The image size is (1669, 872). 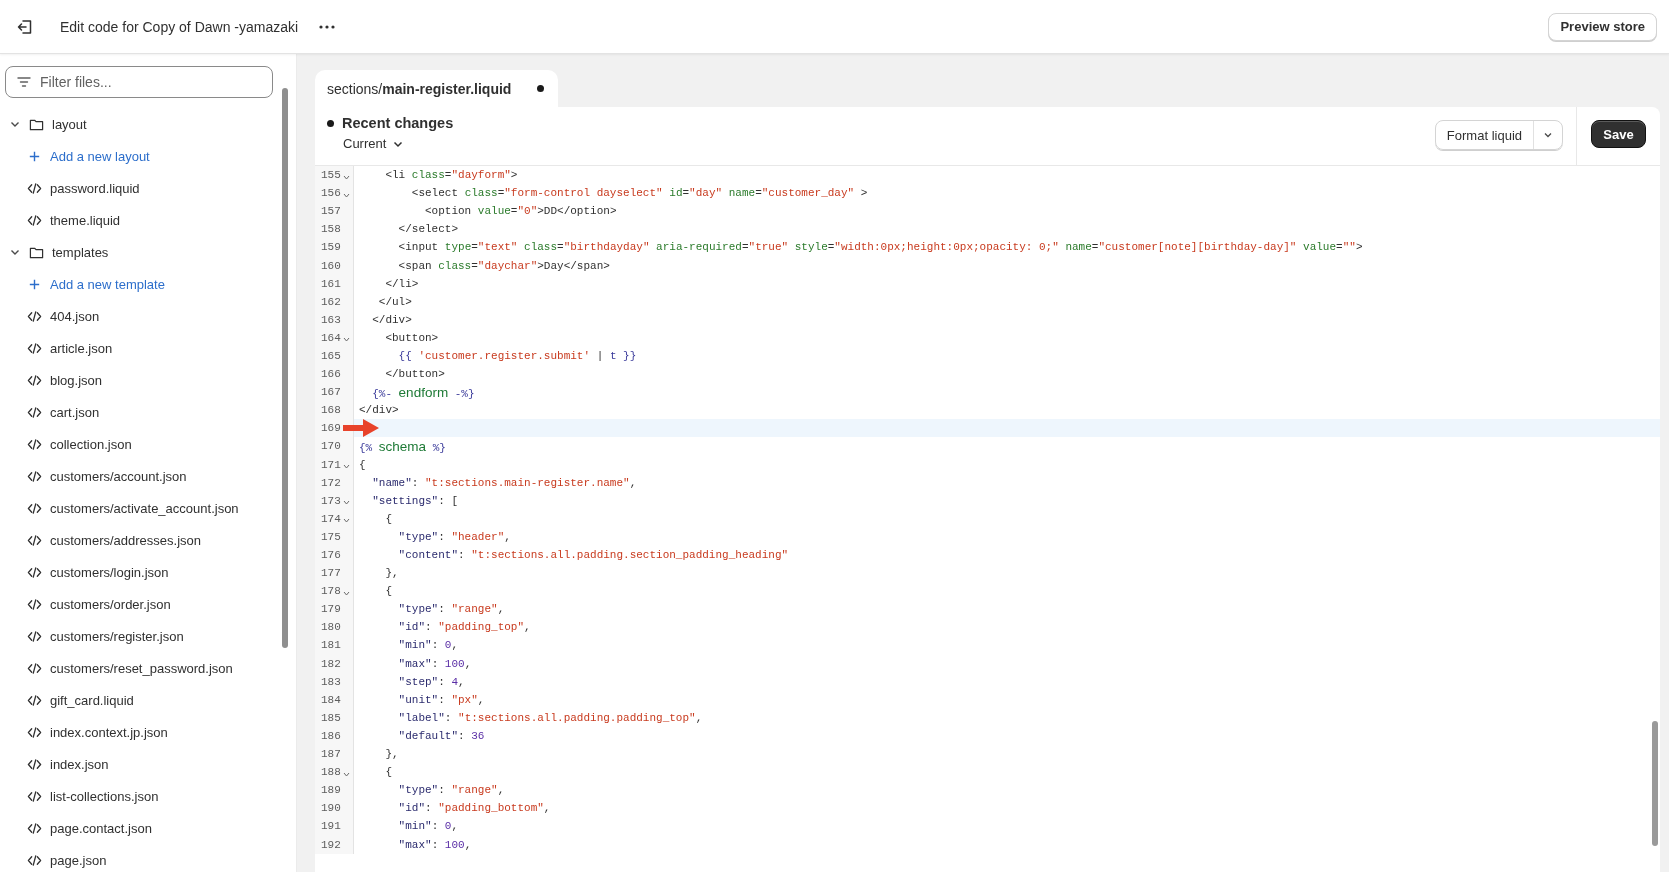 I want to click on file-name: customers/activate_account.json, so click(x=144, y=508).